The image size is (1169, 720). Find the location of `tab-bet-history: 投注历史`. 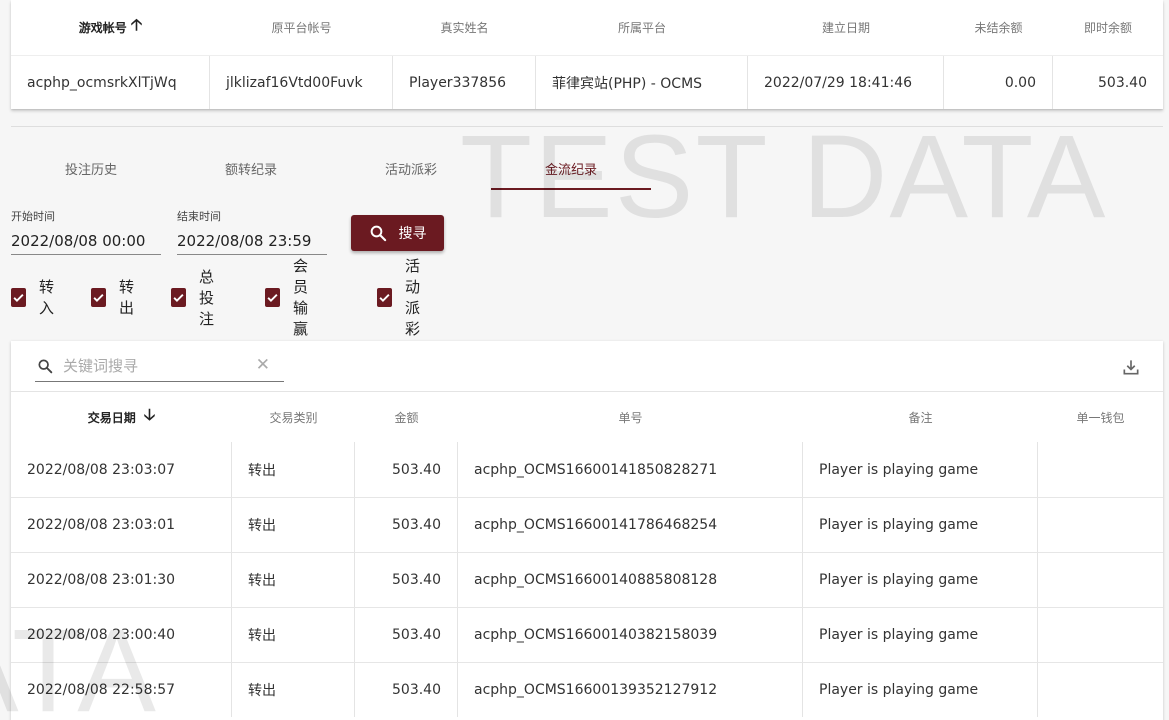

tab-bet-history: 投注历史 is located at coordinates (91, 168).